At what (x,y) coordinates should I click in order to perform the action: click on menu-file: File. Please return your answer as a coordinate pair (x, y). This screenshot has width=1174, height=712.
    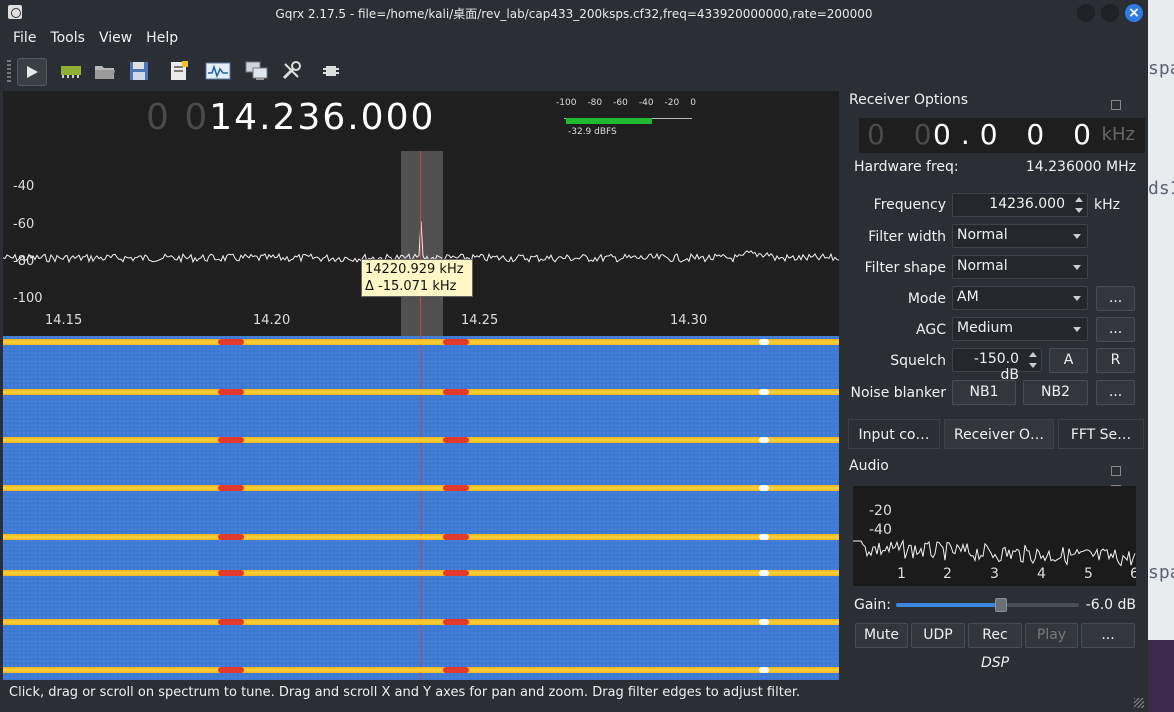
    Looking at the image, I should click on (24, 39).